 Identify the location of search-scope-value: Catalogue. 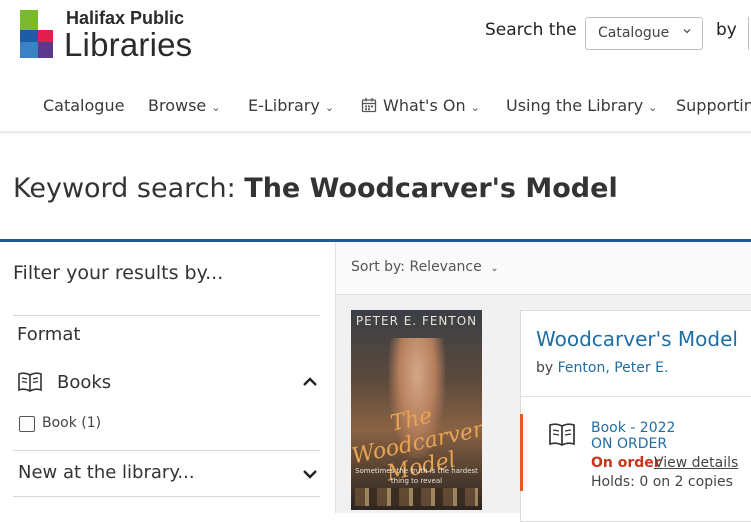
(634, 33).